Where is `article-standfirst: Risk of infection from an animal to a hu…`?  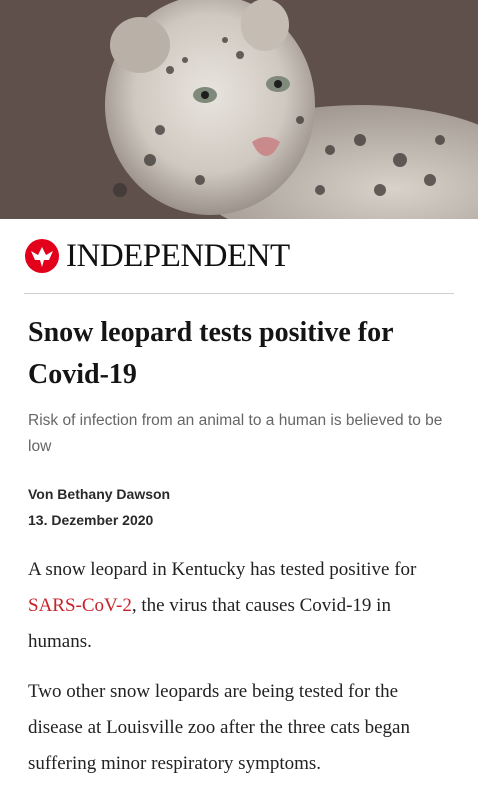 article-standfirst: Risk of infection from an animal to a hu… is located at coordinates (235, 433).